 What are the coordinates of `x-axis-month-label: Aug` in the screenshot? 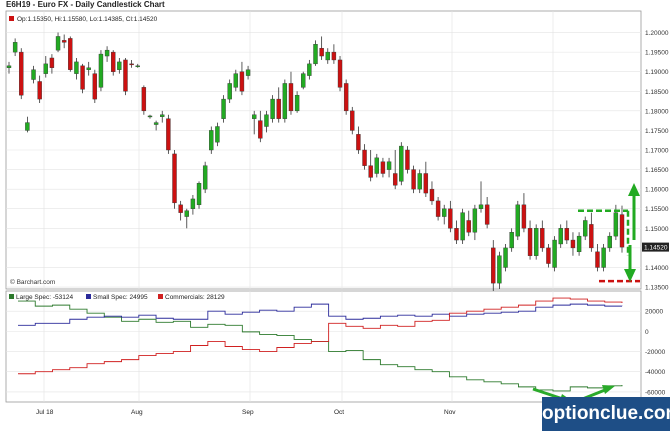 It's located at (137, 412).